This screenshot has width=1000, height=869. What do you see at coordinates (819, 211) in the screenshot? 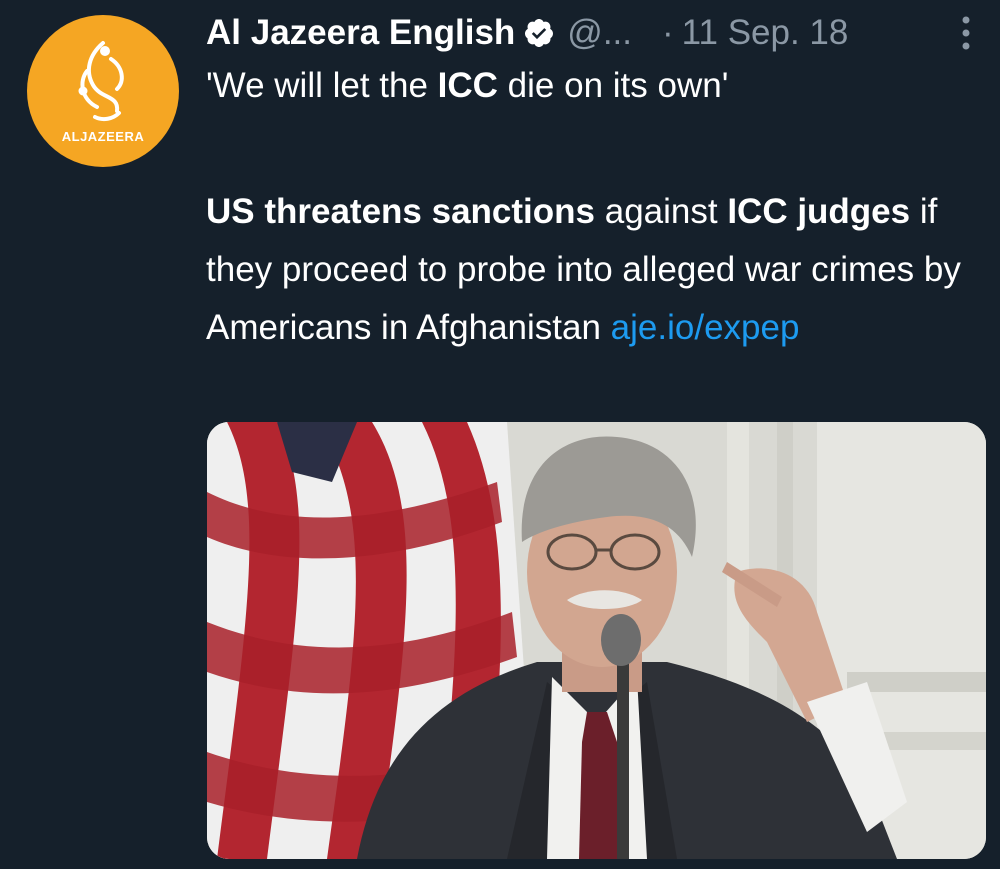
I see `body-bold-2: ICC judges` at bounding box center [819, 211].